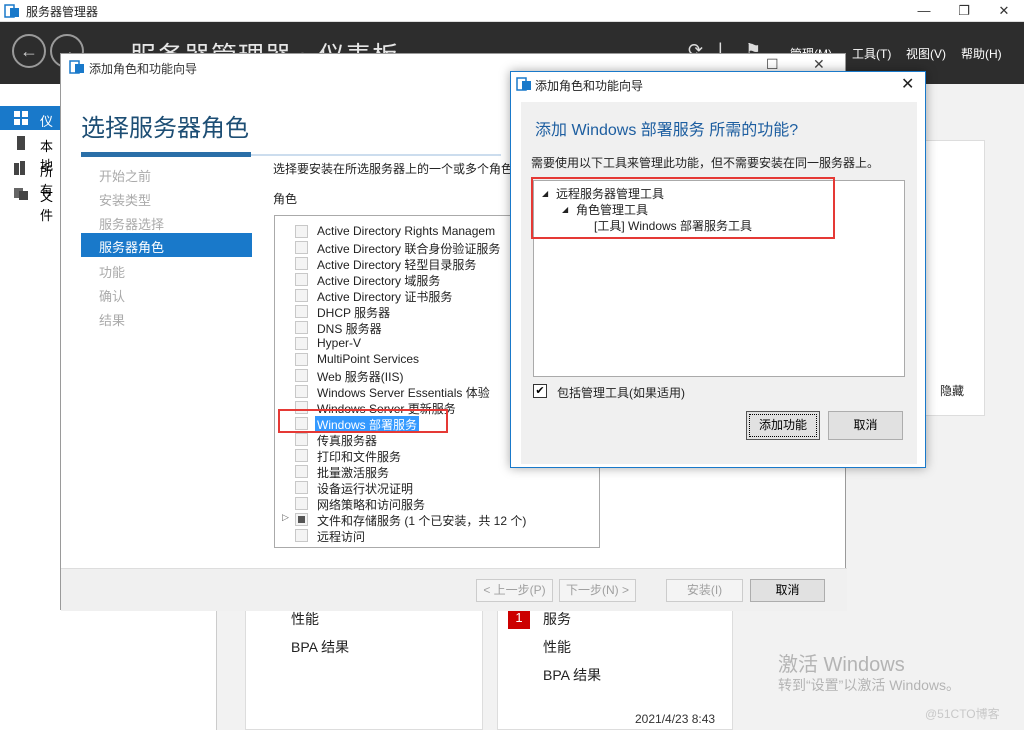 The height and width of the screenshot is (730, 1024). Describe the element at coordinates (125, 199) in the screenshot. I see `step-installation-type: 安装类型` at that location.